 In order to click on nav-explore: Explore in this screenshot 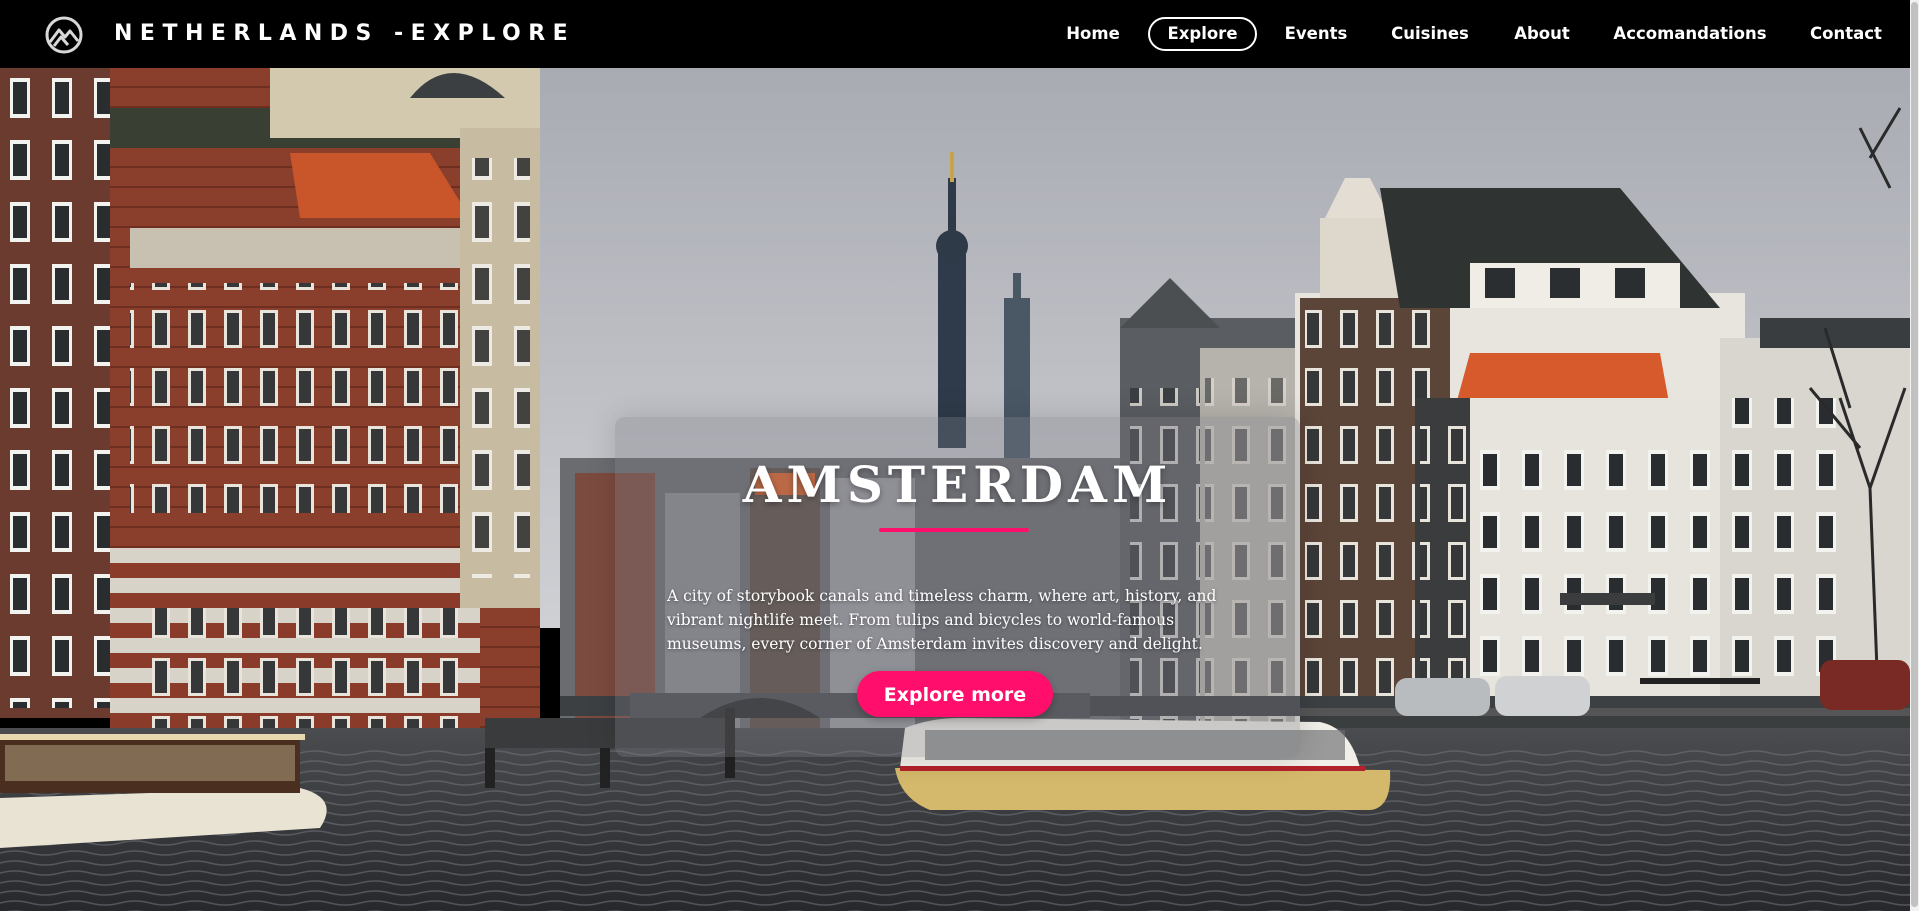, I will do `click(1202, 34)`.